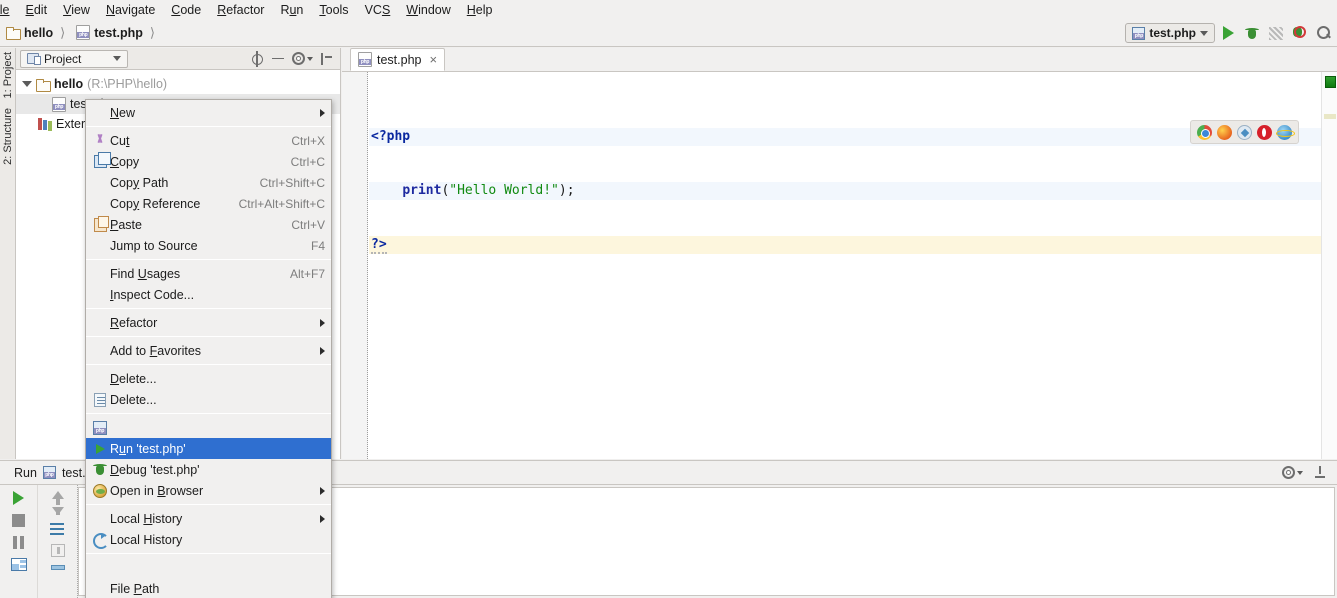  Describe the element at coordinates (1329, 265) in the screenshot. I see `editor-scrollbar` at that location.